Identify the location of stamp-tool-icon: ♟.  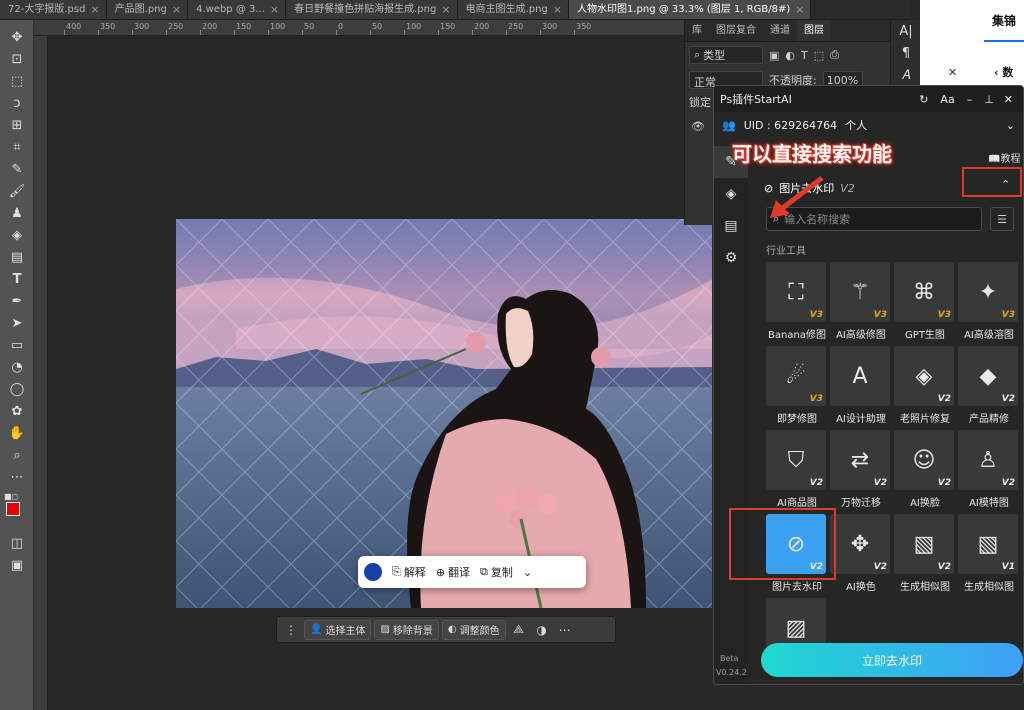
(17, 213).